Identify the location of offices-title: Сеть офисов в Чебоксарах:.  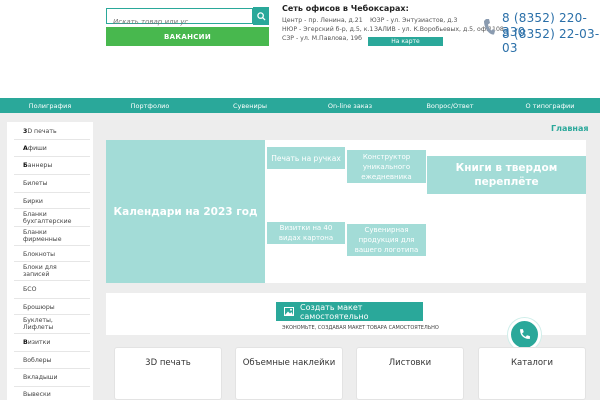
(345, 8).